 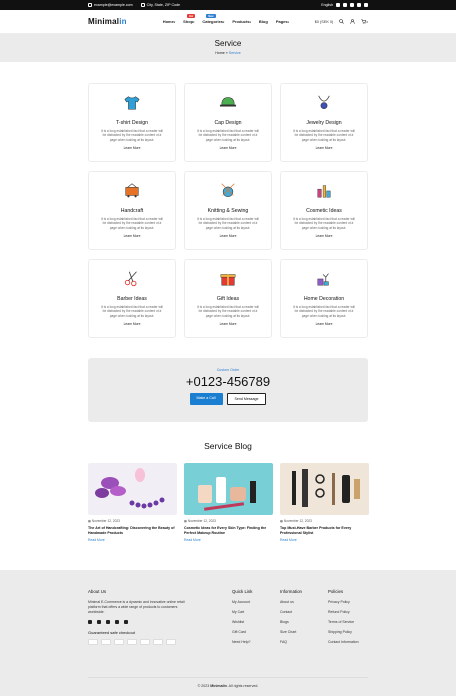 I want to click on shopify-pay-icon, so click(x=93, y=642).